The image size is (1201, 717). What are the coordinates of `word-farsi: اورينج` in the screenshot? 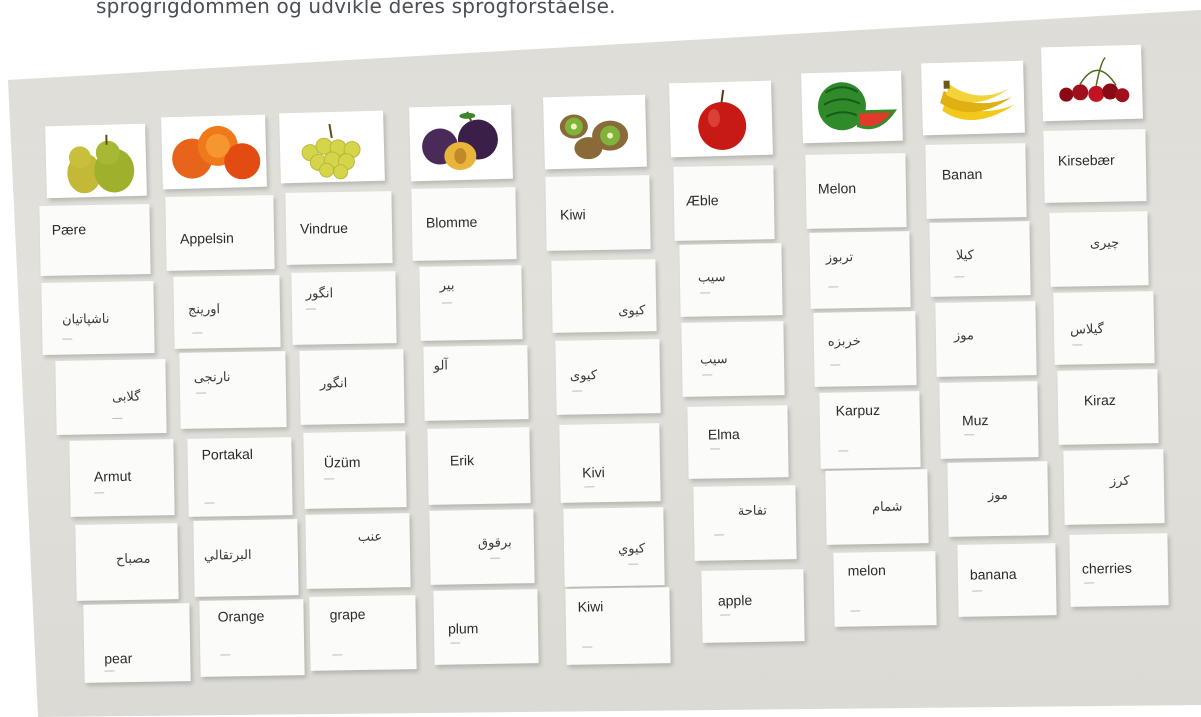 It's located at (204, 310).